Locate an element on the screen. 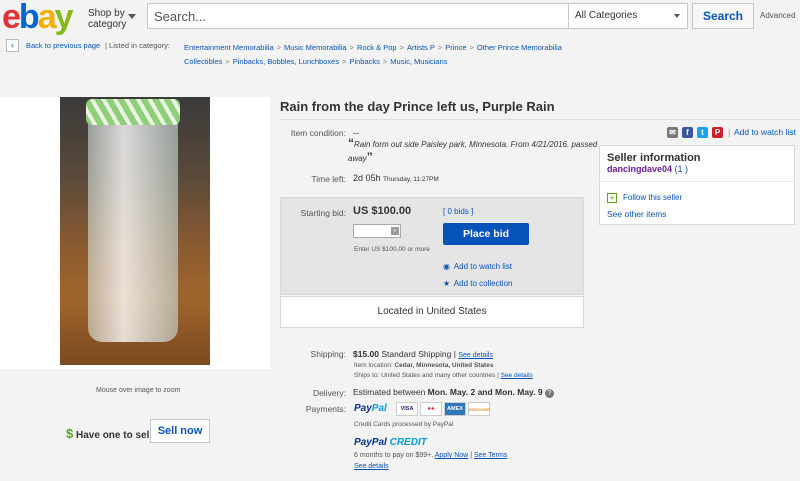 Image resolution: width=800 pixels, height=481 pixels. add-to-watch-list-link: Add to watch list is located at coordinates (765, 132).